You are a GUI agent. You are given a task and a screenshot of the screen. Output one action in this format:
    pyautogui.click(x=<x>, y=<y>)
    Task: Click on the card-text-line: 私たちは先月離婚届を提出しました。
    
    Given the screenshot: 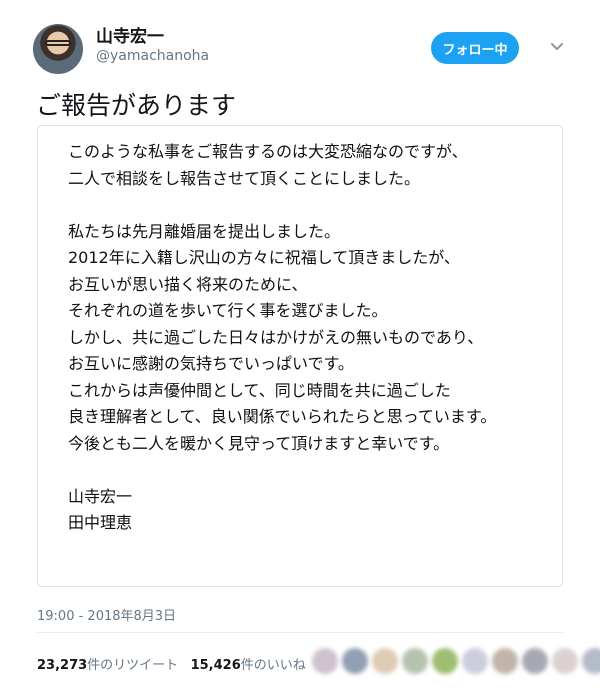 What is the action you would take?
    pyautogui.click(x=204, y=231)
    